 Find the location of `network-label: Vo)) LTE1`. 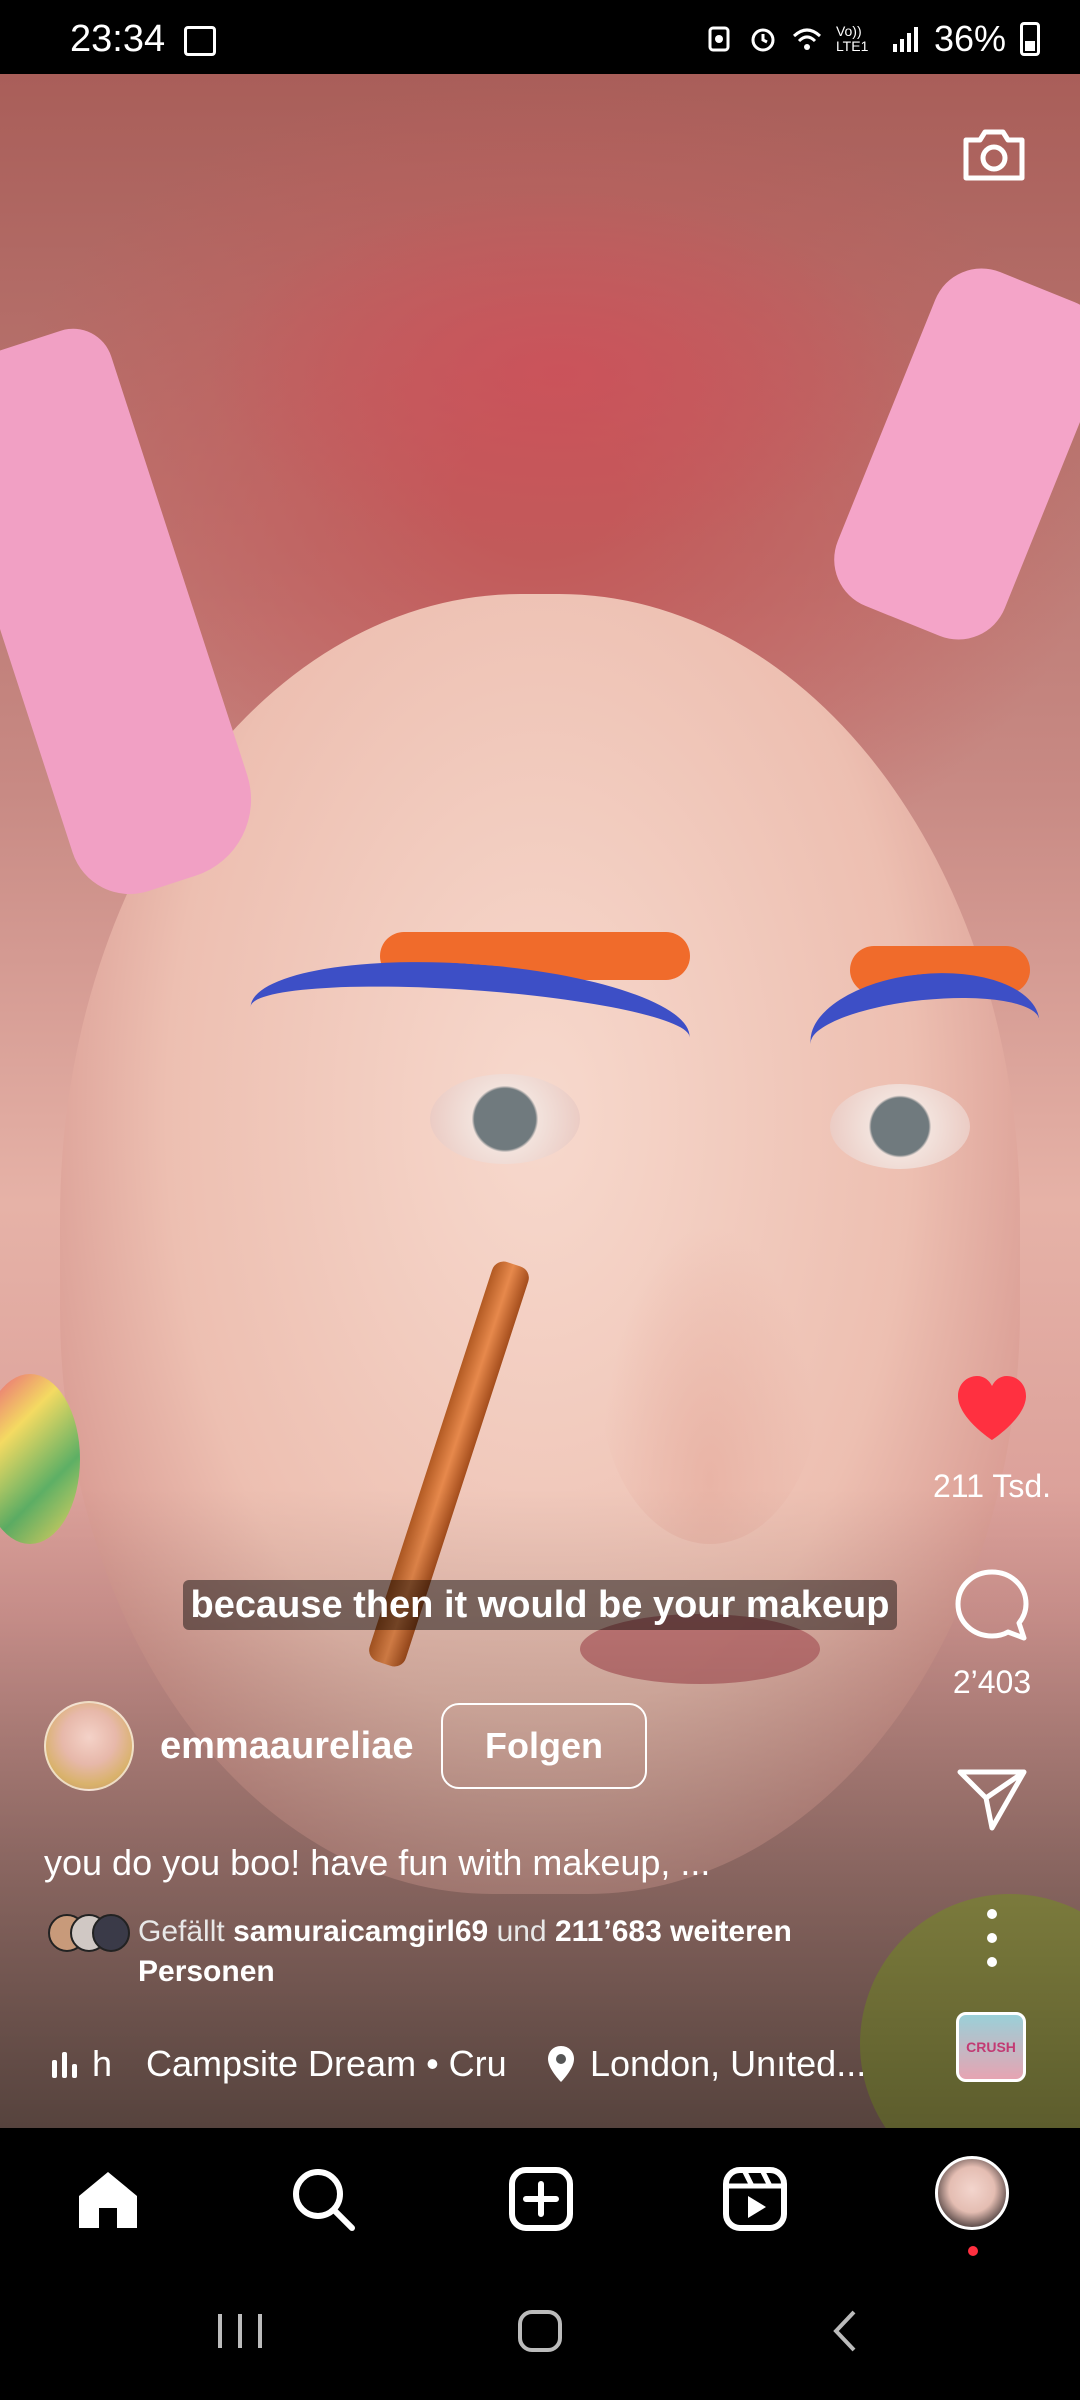

network-label: Vo)) LTE1 is located at coordinates (852, 38).